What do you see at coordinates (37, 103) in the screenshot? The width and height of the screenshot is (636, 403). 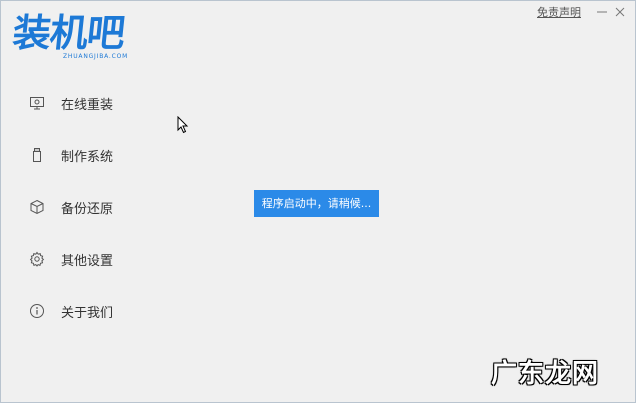 I see `monitor-icon` at bounding box center [37, 103].